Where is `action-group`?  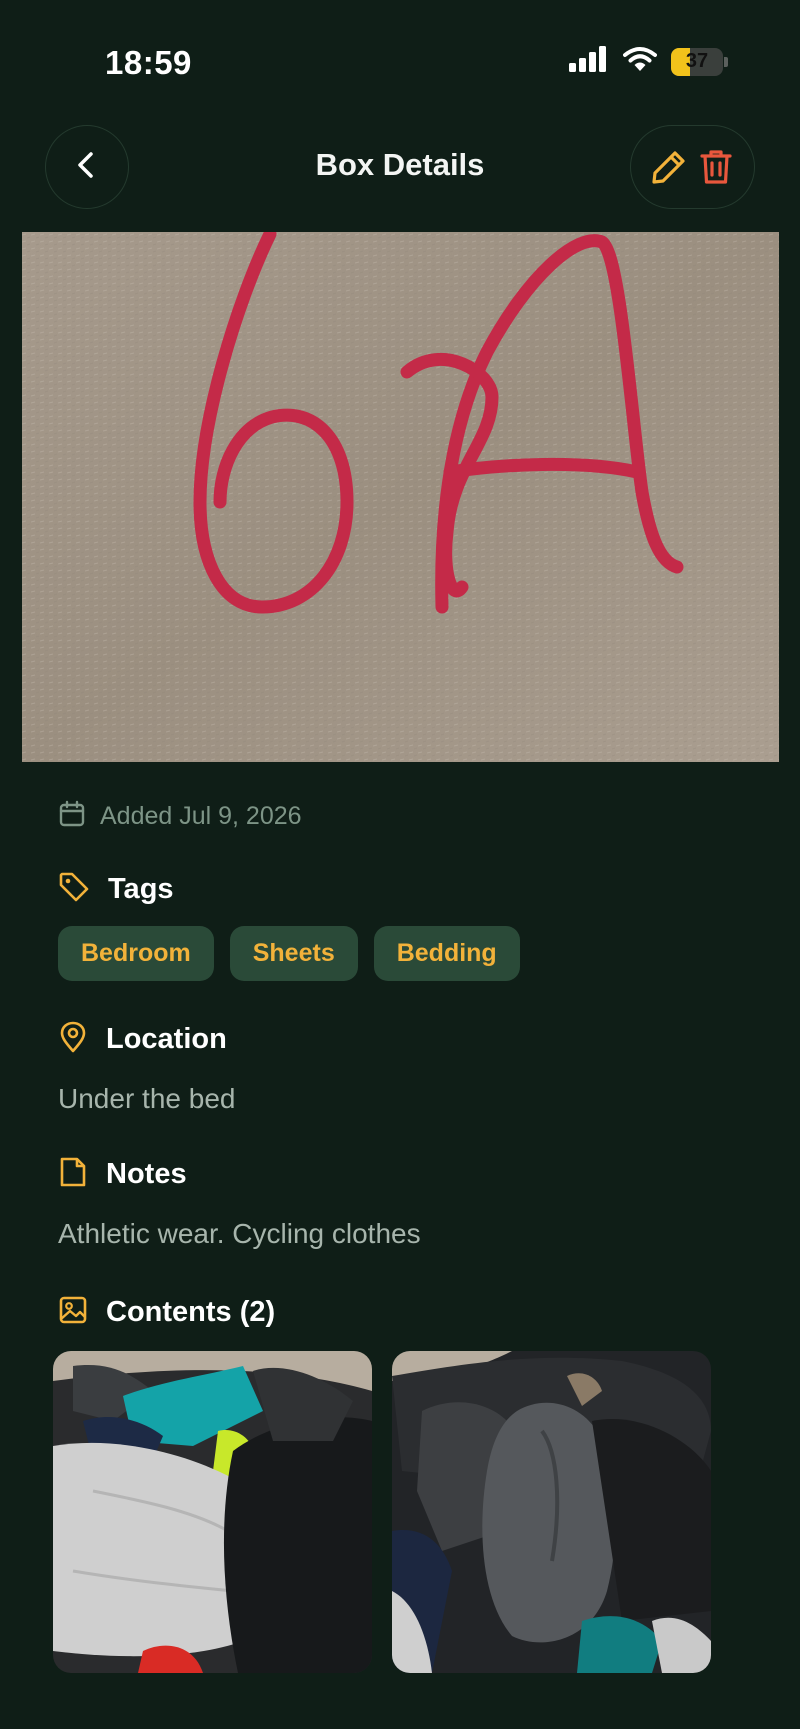
action-group is located at coordinates (692, 167).